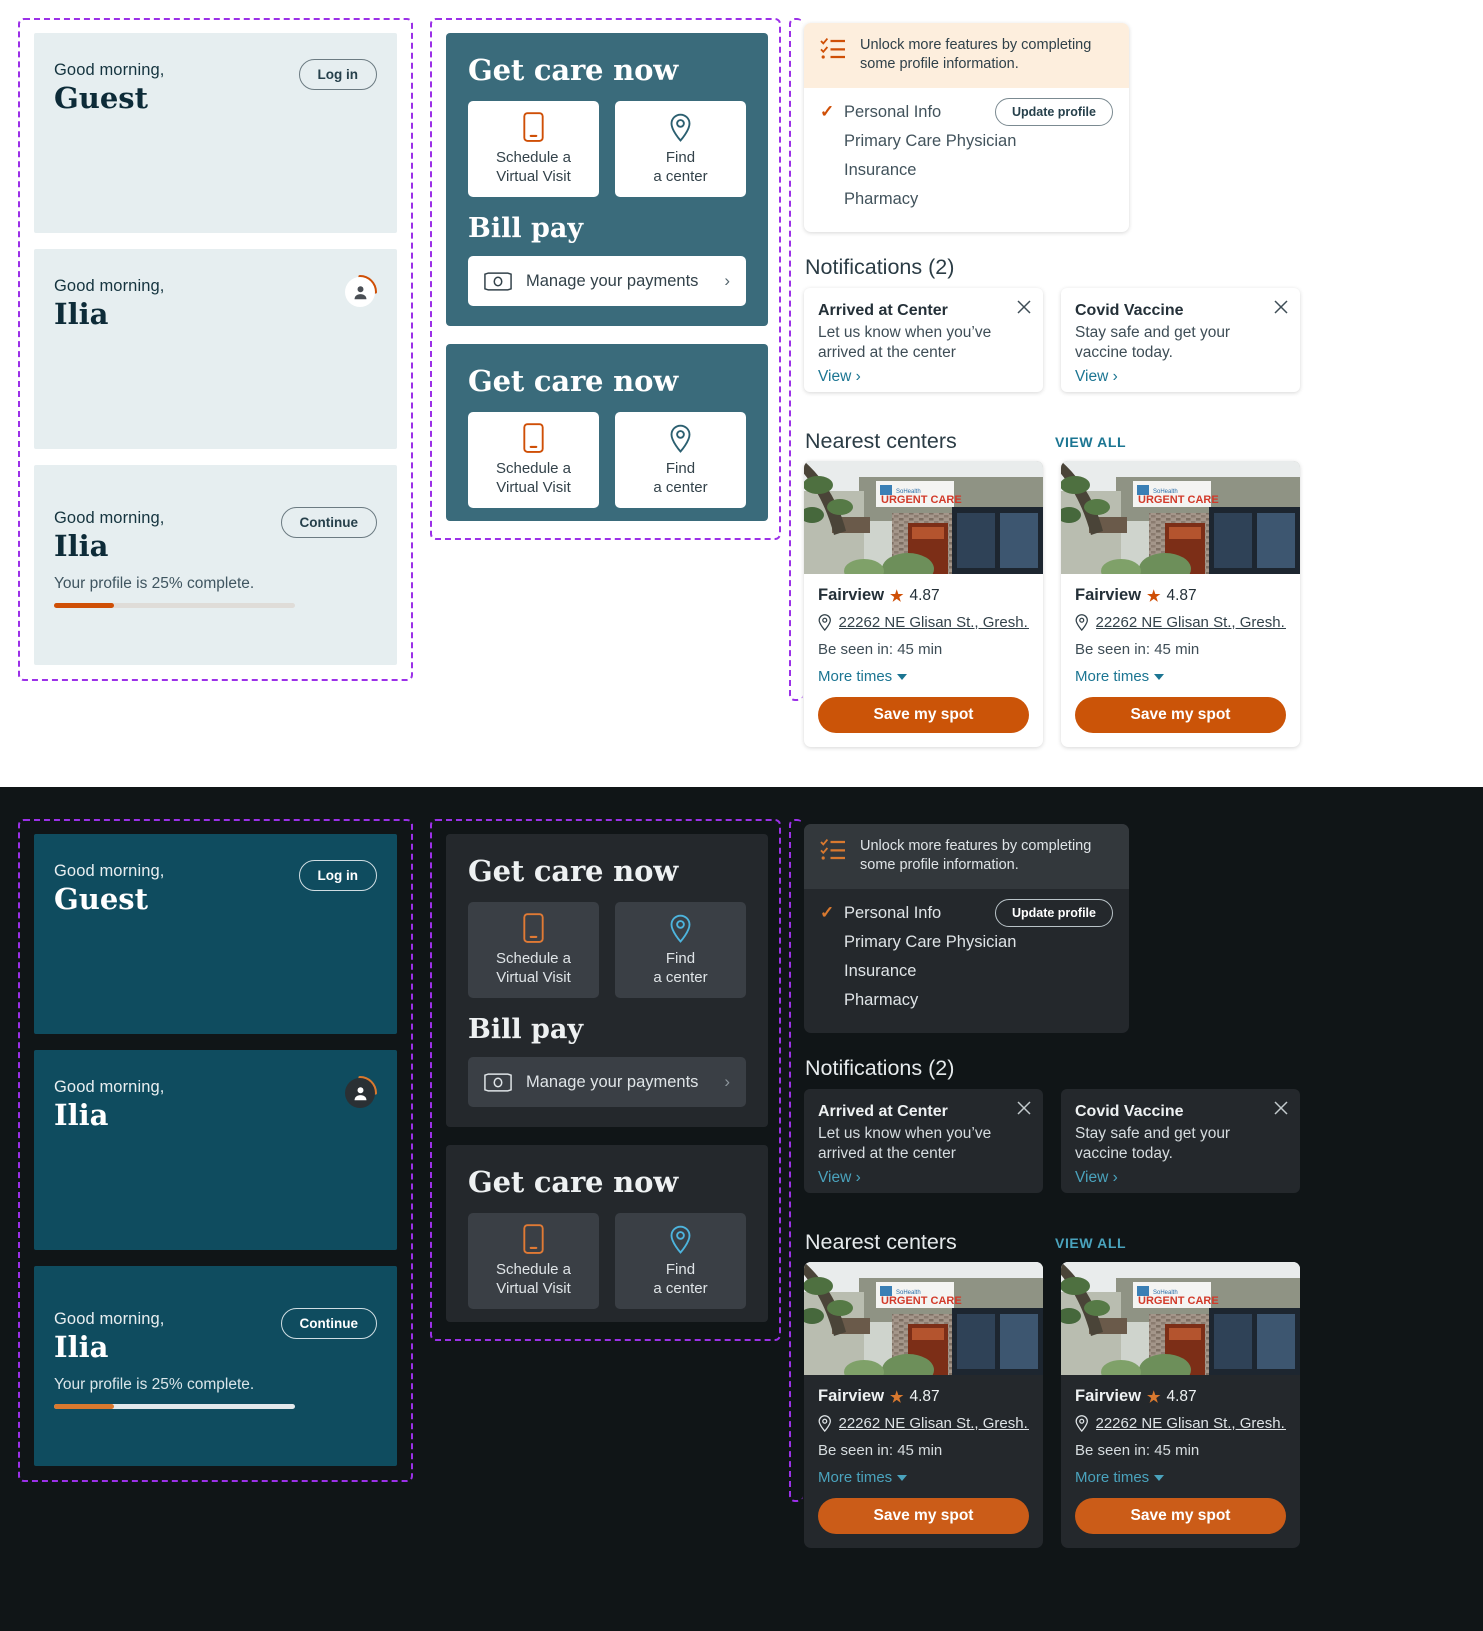  What do you see at coordinates (855, 1477) in the screenshot?
I see `more-times-label: More times` at bounding box center [855, 1477].